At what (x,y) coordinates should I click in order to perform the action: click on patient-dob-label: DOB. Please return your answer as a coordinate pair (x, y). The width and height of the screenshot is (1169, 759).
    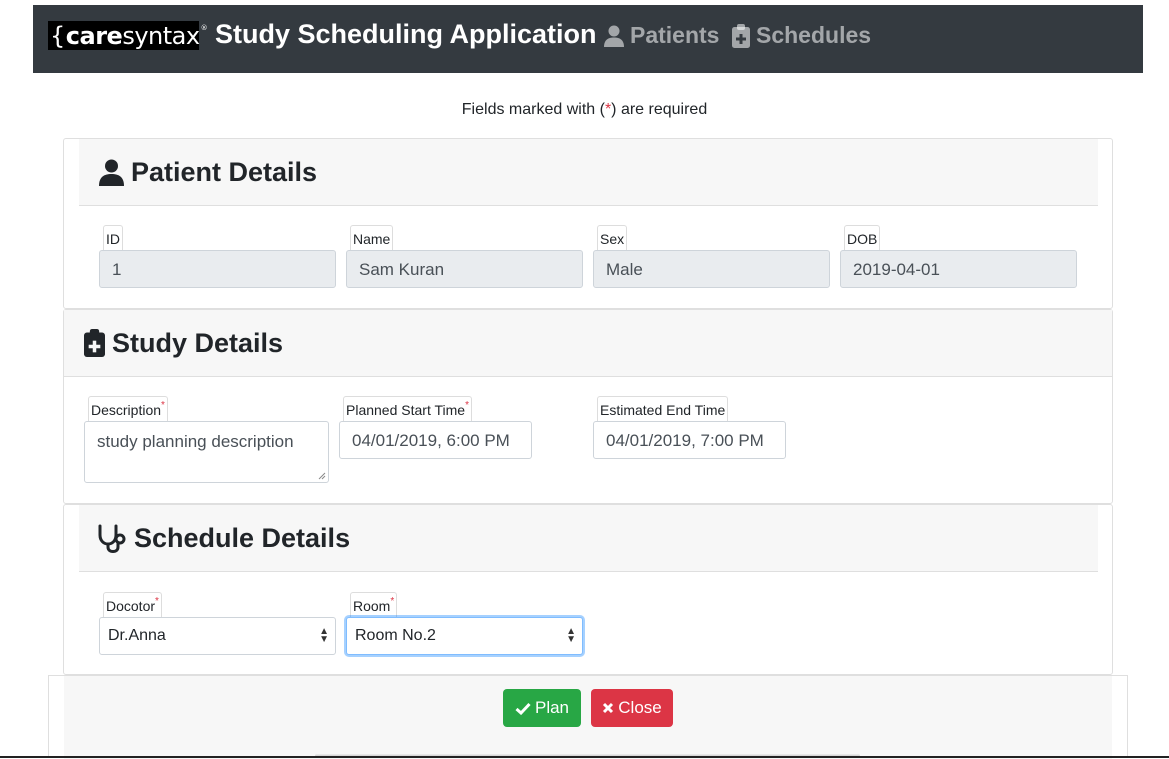
    Looking at the image, I should click on (862, 237).